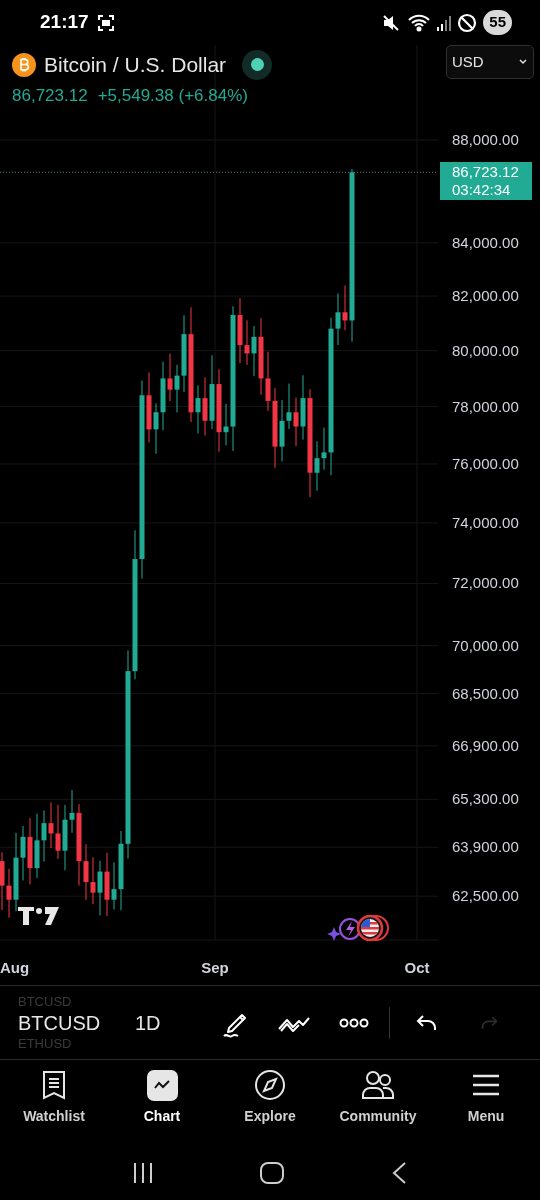  What do you see at coordinates (485, 847) in the screenshot?
I see `price-axis-label: 63,900.00` at bounding box center [485, 847].